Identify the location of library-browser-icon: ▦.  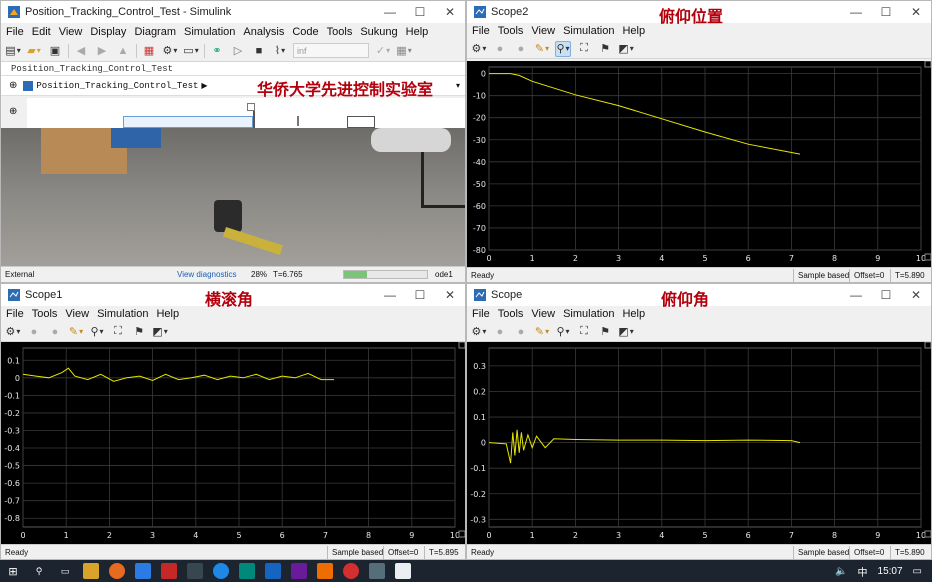
(149, 51).